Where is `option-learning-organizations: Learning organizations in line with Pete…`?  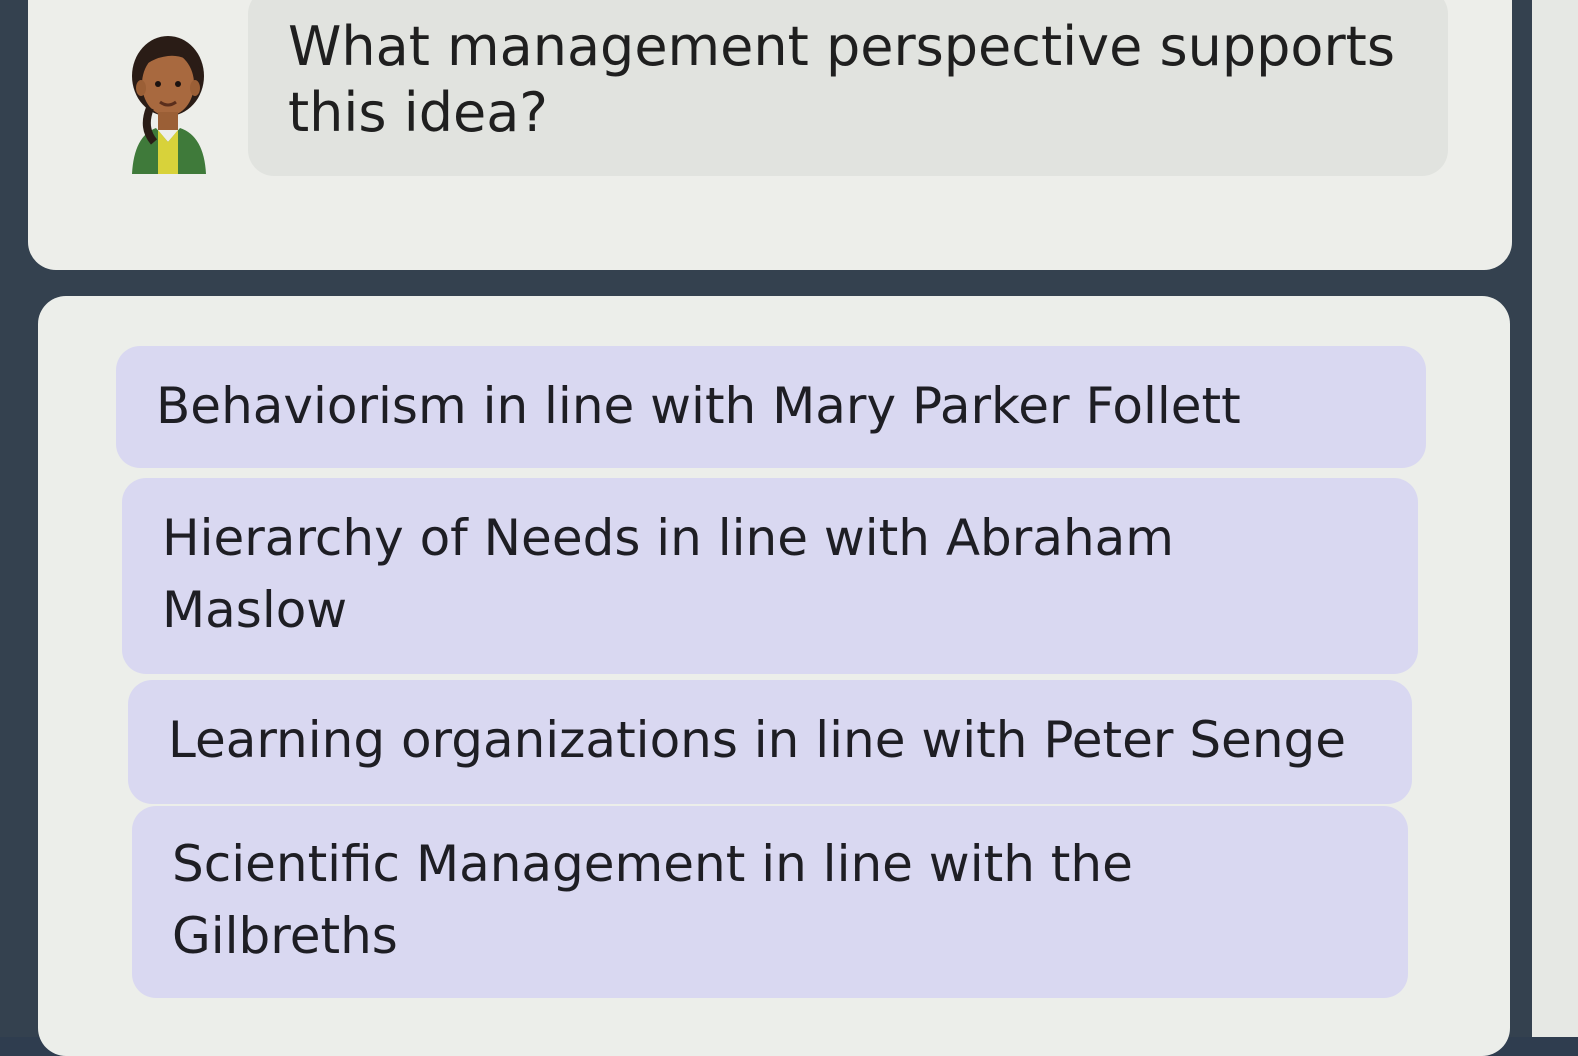 option-learning-organizations: Learning organizations in line with Pete… is located at coordinates (770, 742).